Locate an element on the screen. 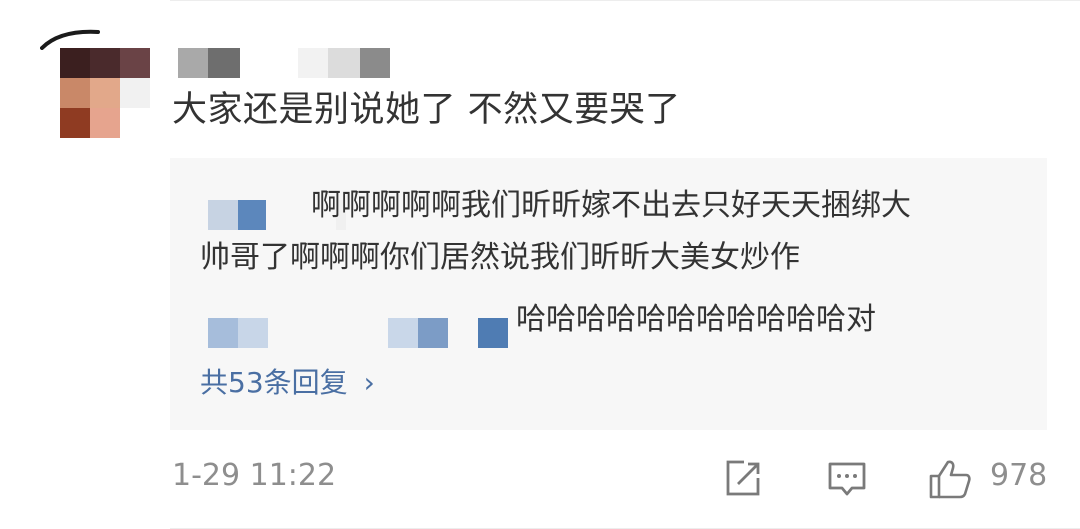 The width and height of the screenshot is (1080, 529). top-divider is located at coordinates (625, 0).